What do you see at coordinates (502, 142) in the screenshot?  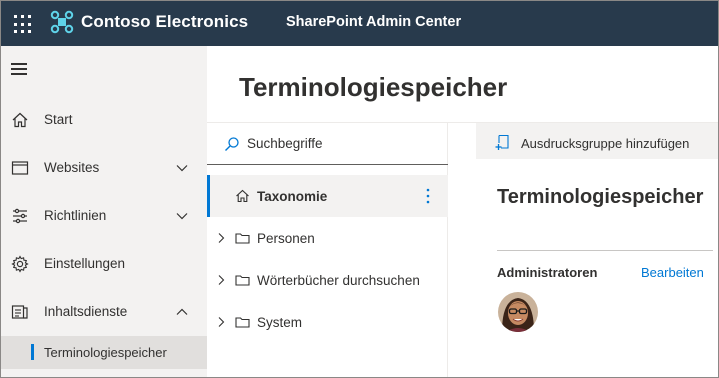 I see `add-term-group-icon` at bounding box center [502, 142].